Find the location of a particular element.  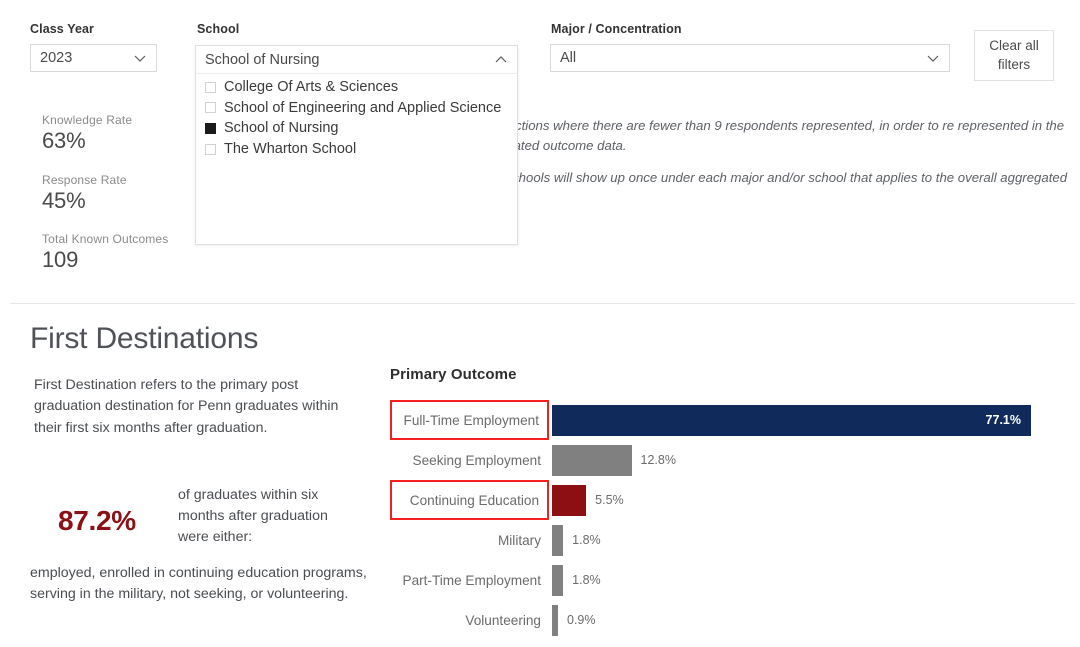

school-select-header: School of Nursing is located at coordinates (356, 60).